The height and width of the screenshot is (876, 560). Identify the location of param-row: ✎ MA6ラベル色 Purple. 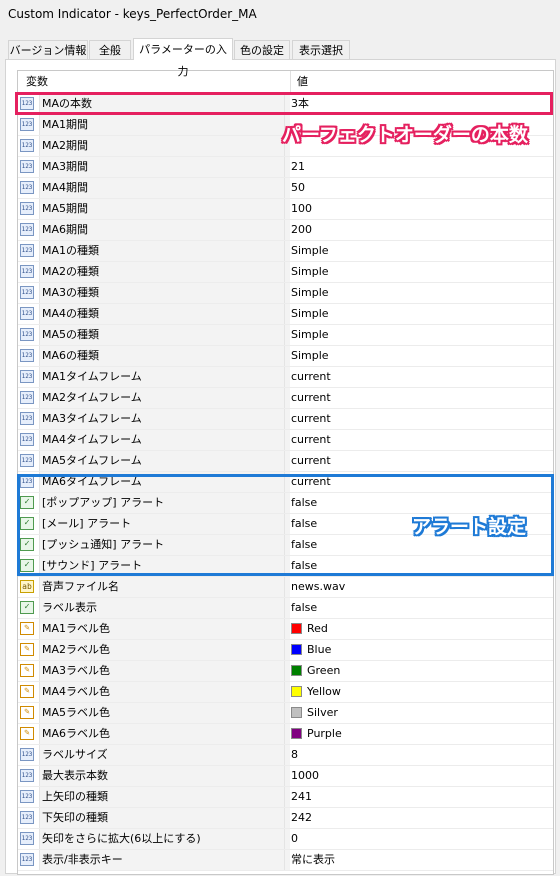
(285, 734).